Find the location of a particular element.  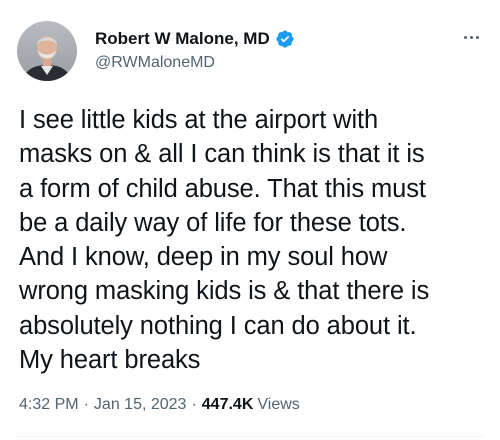

verified-badge-icon is located at coordinates (285, 39).